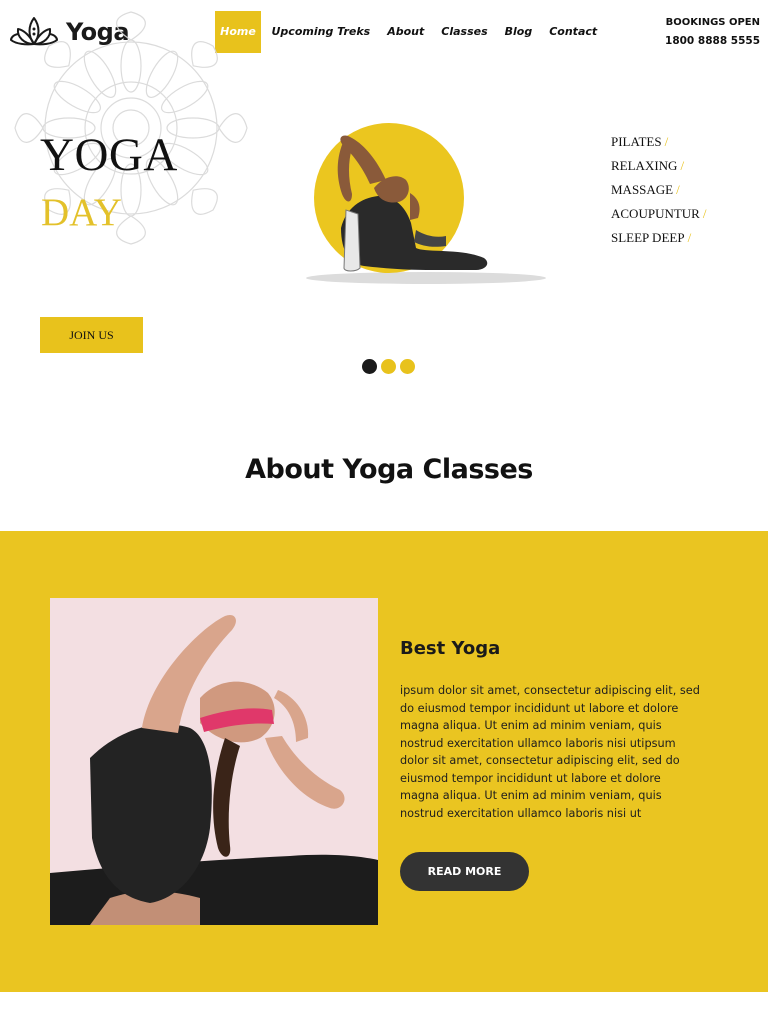 The width and height of the screenshot is (768, 1024). I want to click on bookings-info: BOOKINGS OPEN 1800 8888 5555, so click(712, 33).